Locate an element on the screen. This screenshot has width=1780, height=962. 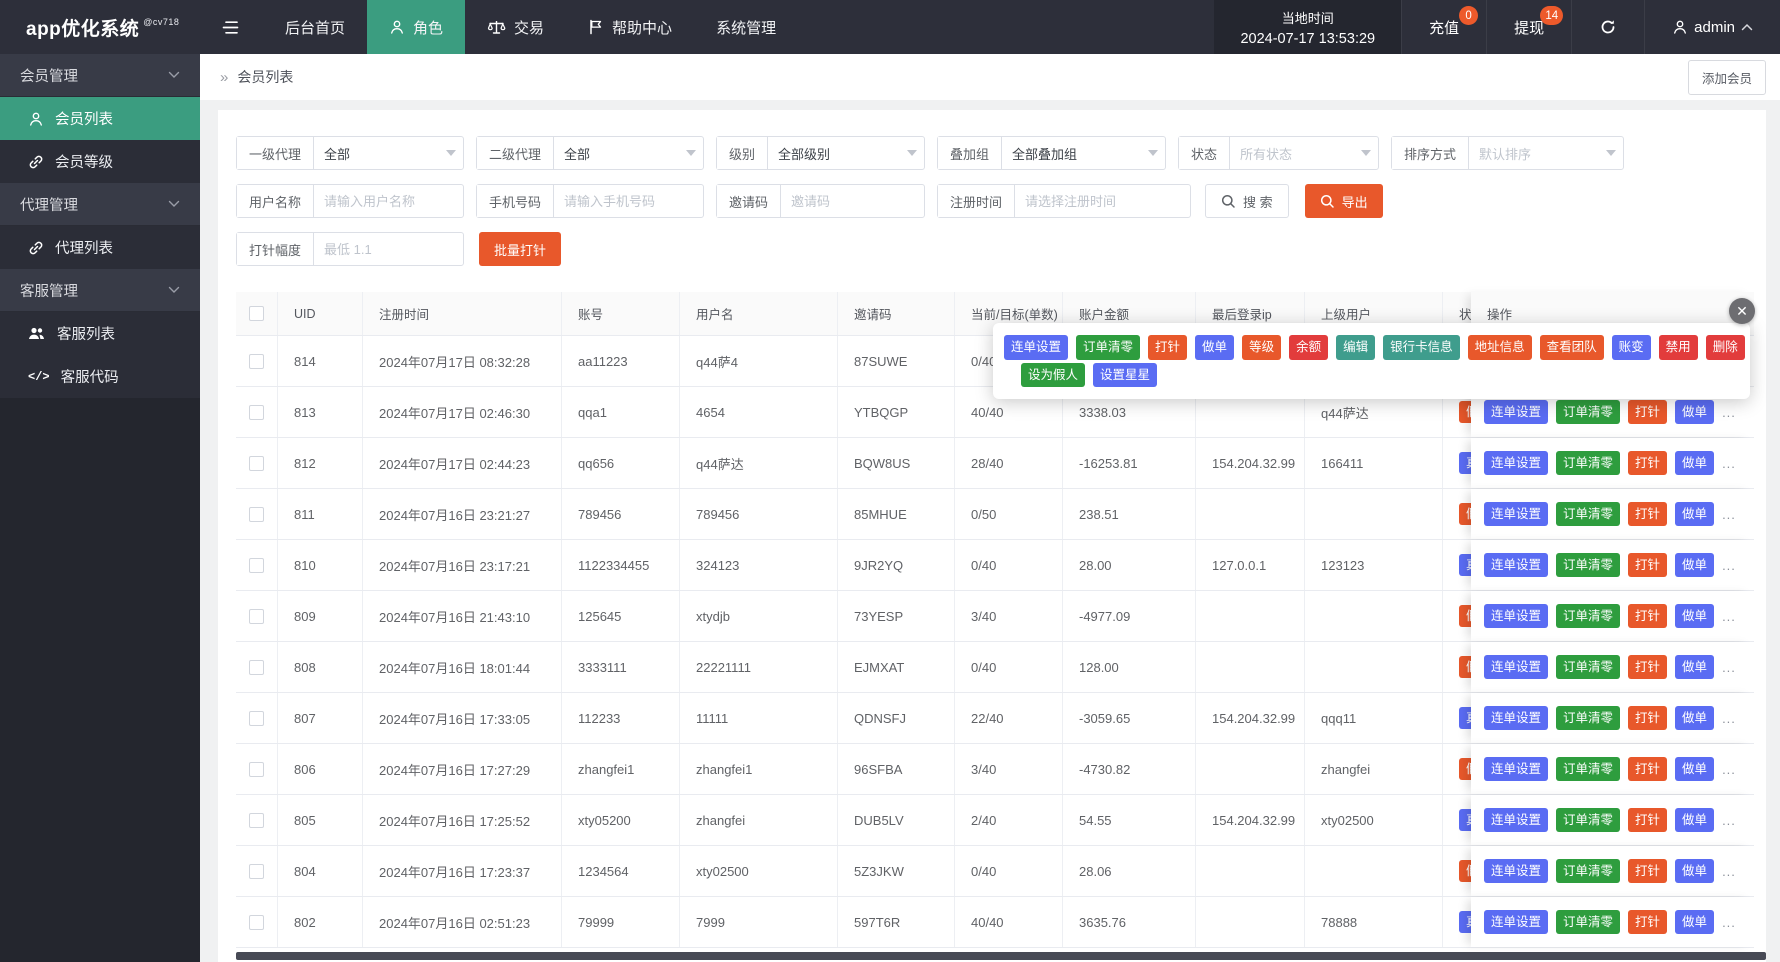
sidebar-group-members: 会员管理 is located at coordinates (100, 75).